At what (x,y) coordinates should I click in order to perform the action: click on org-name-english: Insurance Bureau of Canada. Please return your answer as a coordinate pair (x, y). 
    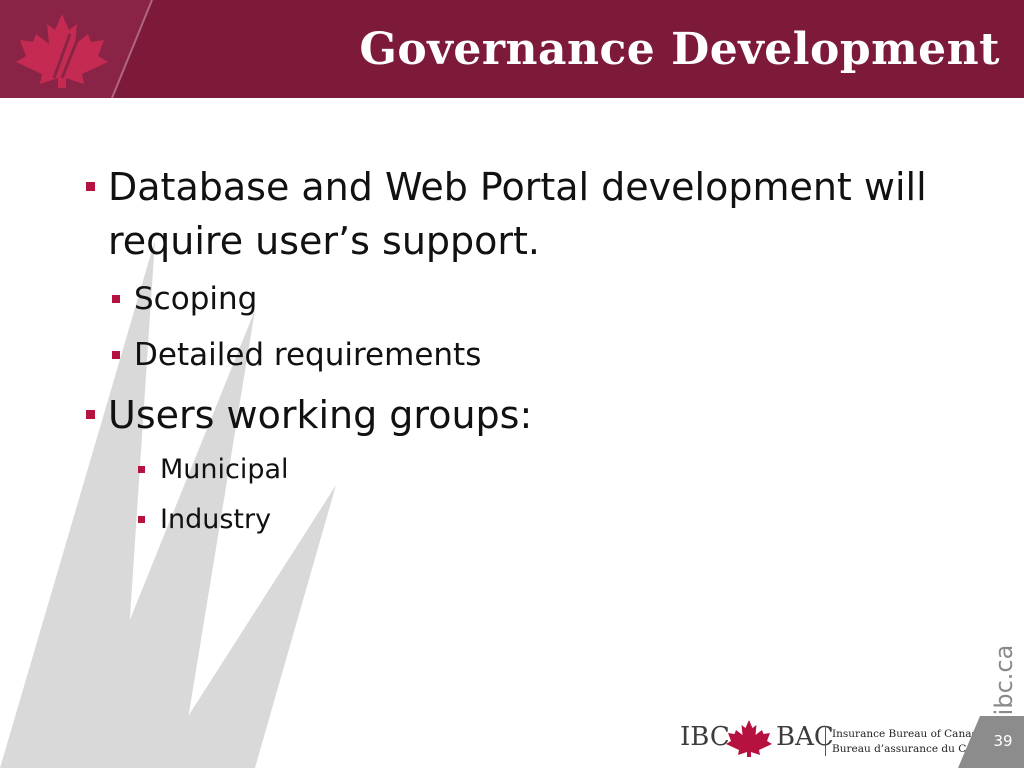
    Looking at the image, I should click on (908, 734).